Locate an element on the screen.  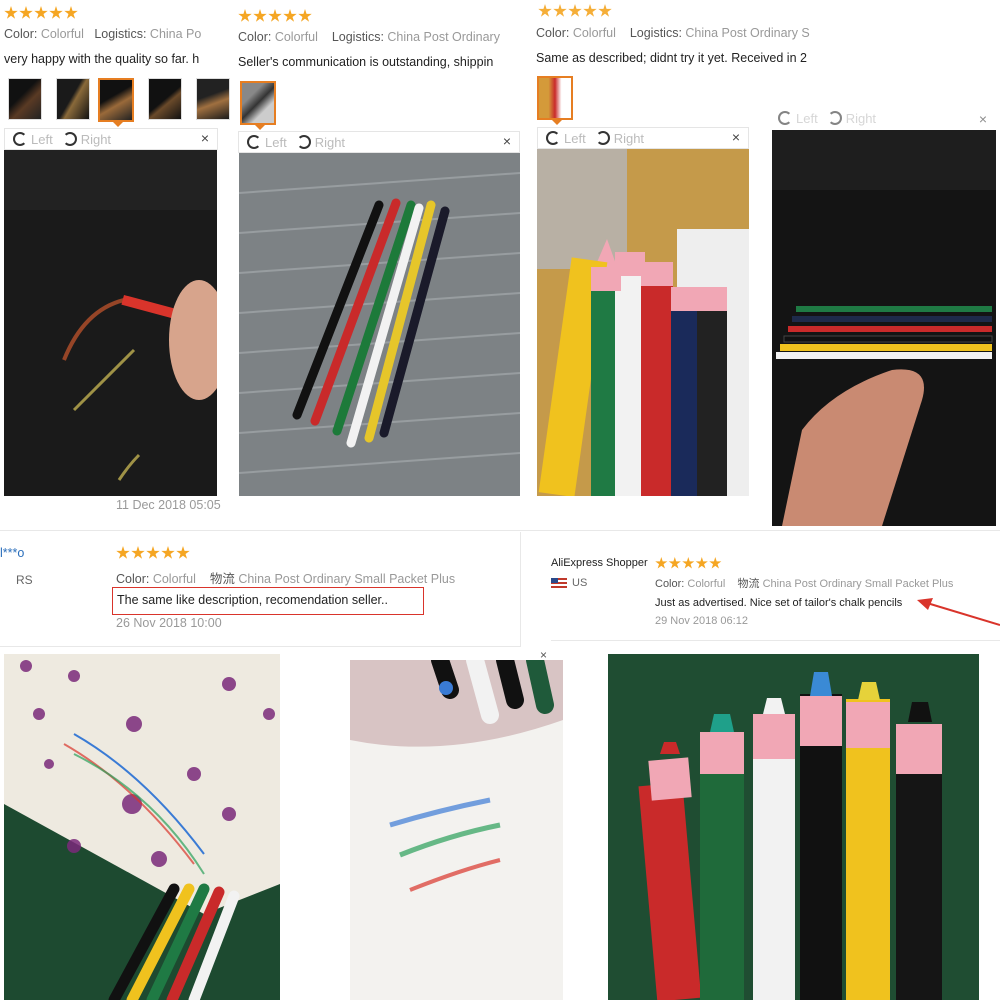
logistics-label: 物流 is located at coordinates (748, 584).